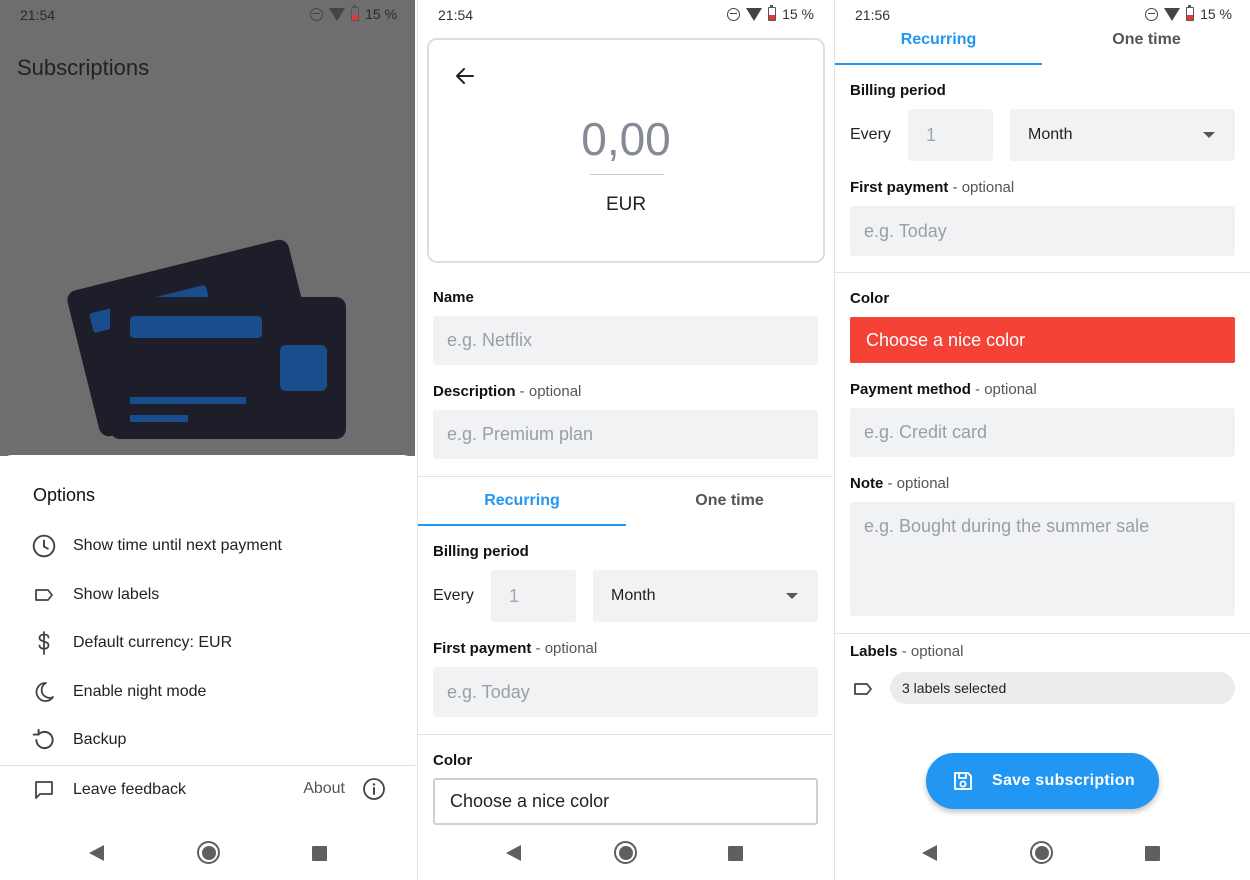  I want to click on feedback-icon, so click(44, 790).